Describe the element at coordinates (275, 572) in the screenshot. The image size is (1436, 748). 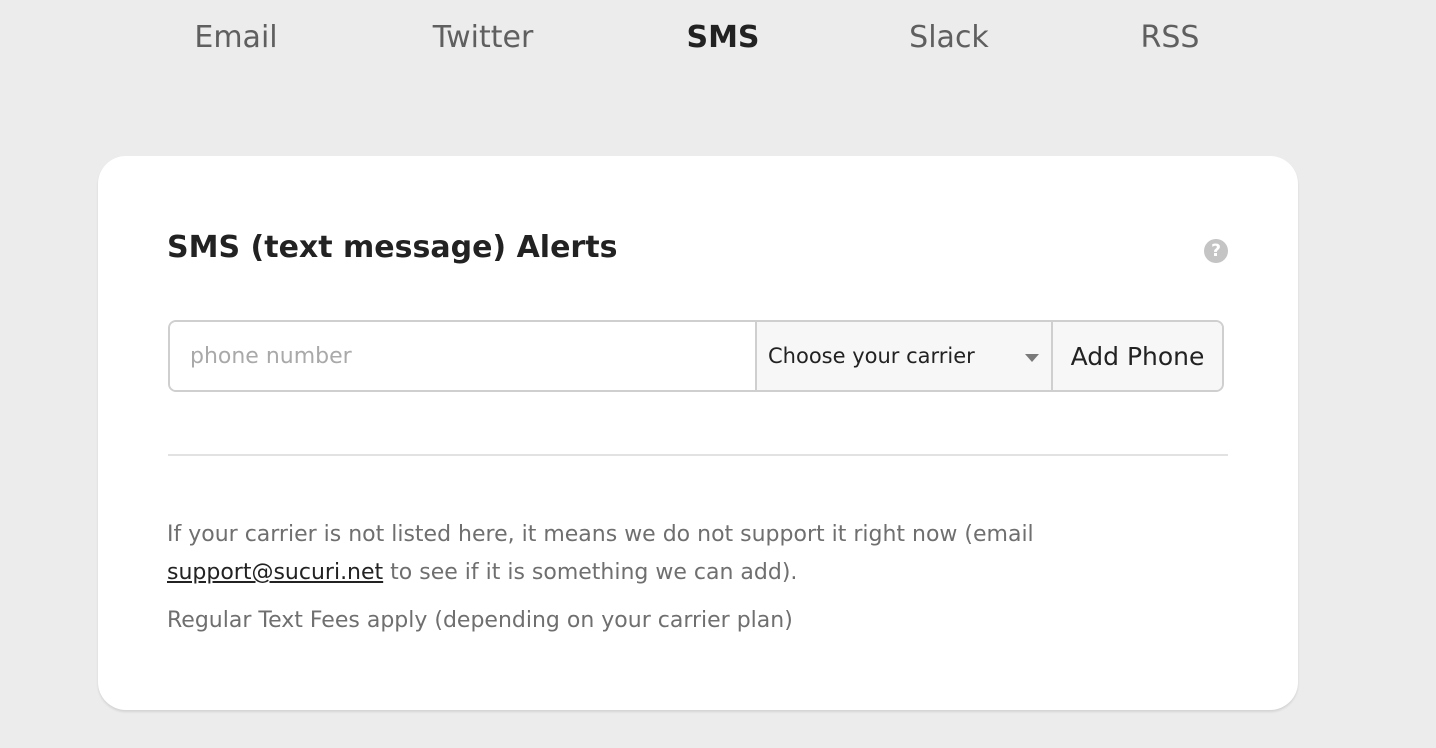
I see `support-email-link: support@sucuri.net` at that location.